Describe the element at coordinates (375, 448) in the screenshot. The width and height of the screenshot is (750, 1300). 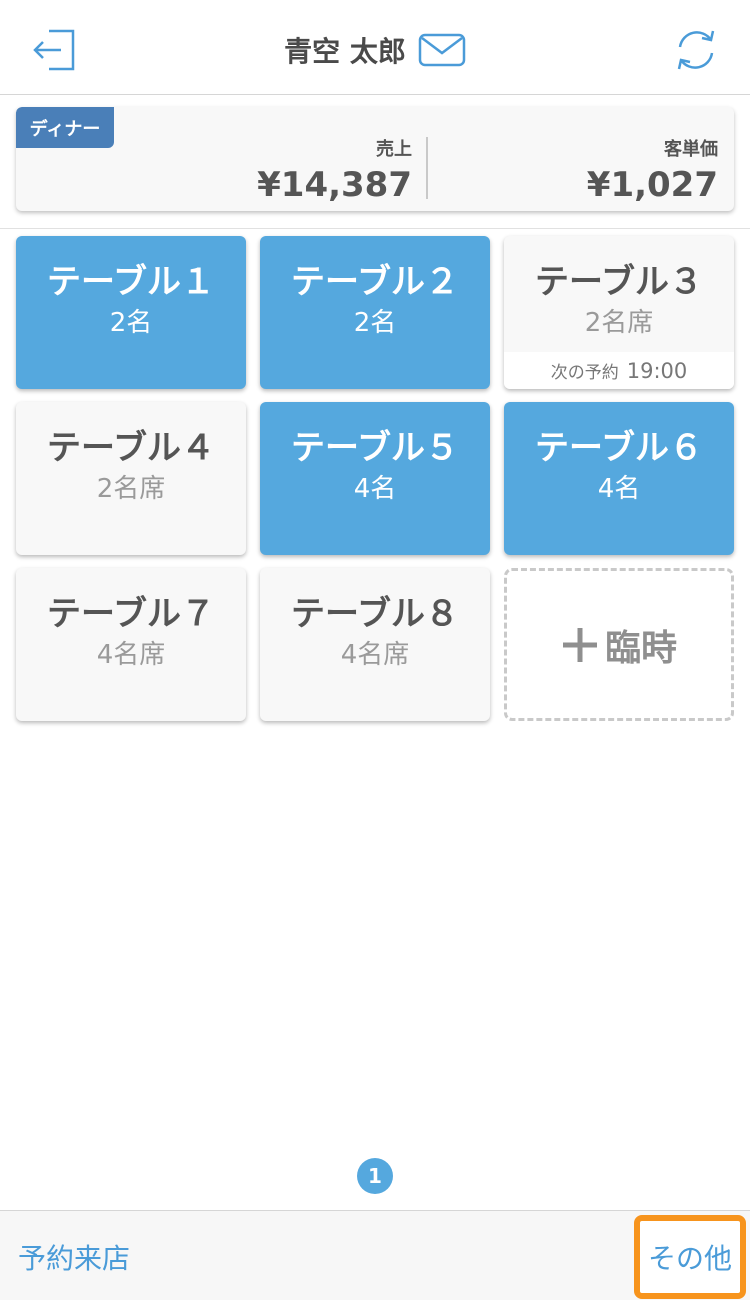
I see `table-name: テーブル５` at that location.